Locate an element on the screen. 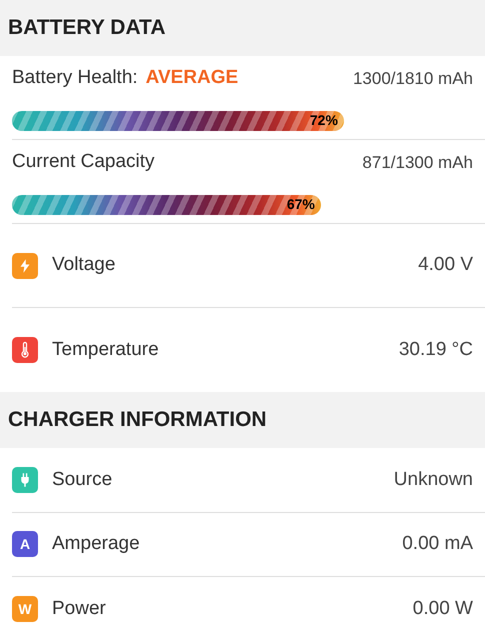  meter-value: 871/1300 mAh is located at coordinates (417, 163).